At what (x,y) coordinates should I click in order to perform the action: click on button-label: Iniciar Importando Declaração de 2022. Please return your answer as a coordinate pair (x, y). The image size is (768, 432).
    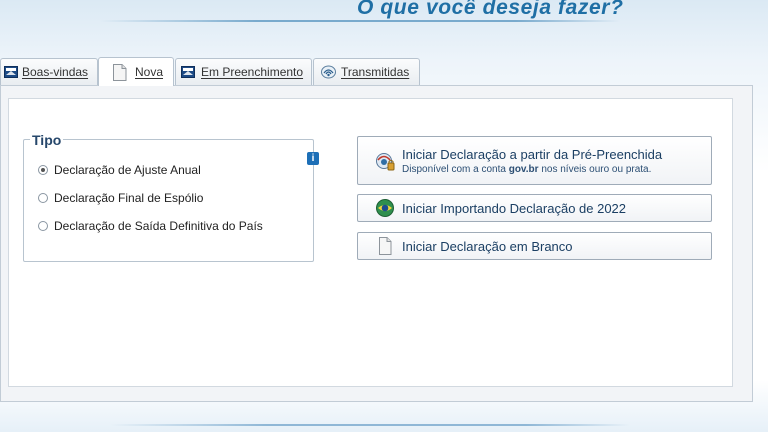
    Looking at the image, I should click on (514, 208).